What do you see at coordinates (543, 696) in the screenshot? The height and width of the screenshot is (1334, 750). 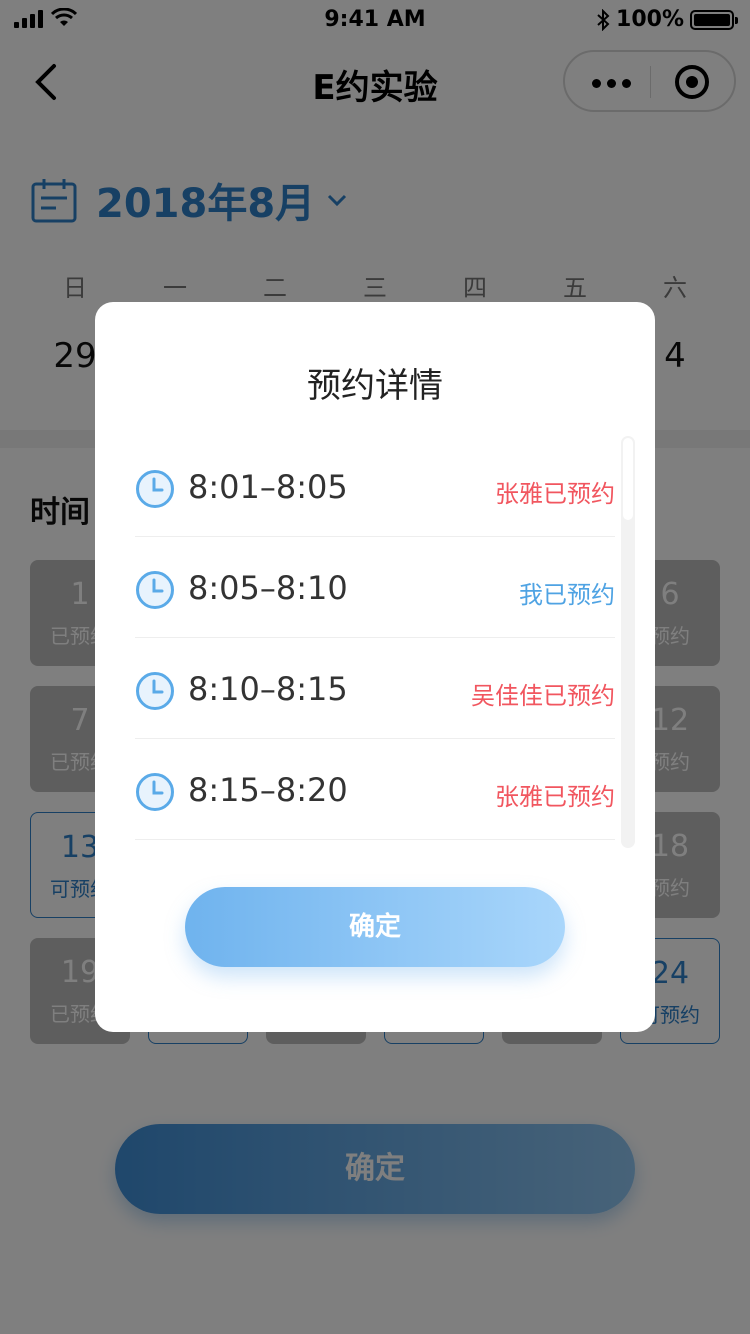 I see `booking-owner: 吴佳佳已预约` at bounding box center [543, 696].